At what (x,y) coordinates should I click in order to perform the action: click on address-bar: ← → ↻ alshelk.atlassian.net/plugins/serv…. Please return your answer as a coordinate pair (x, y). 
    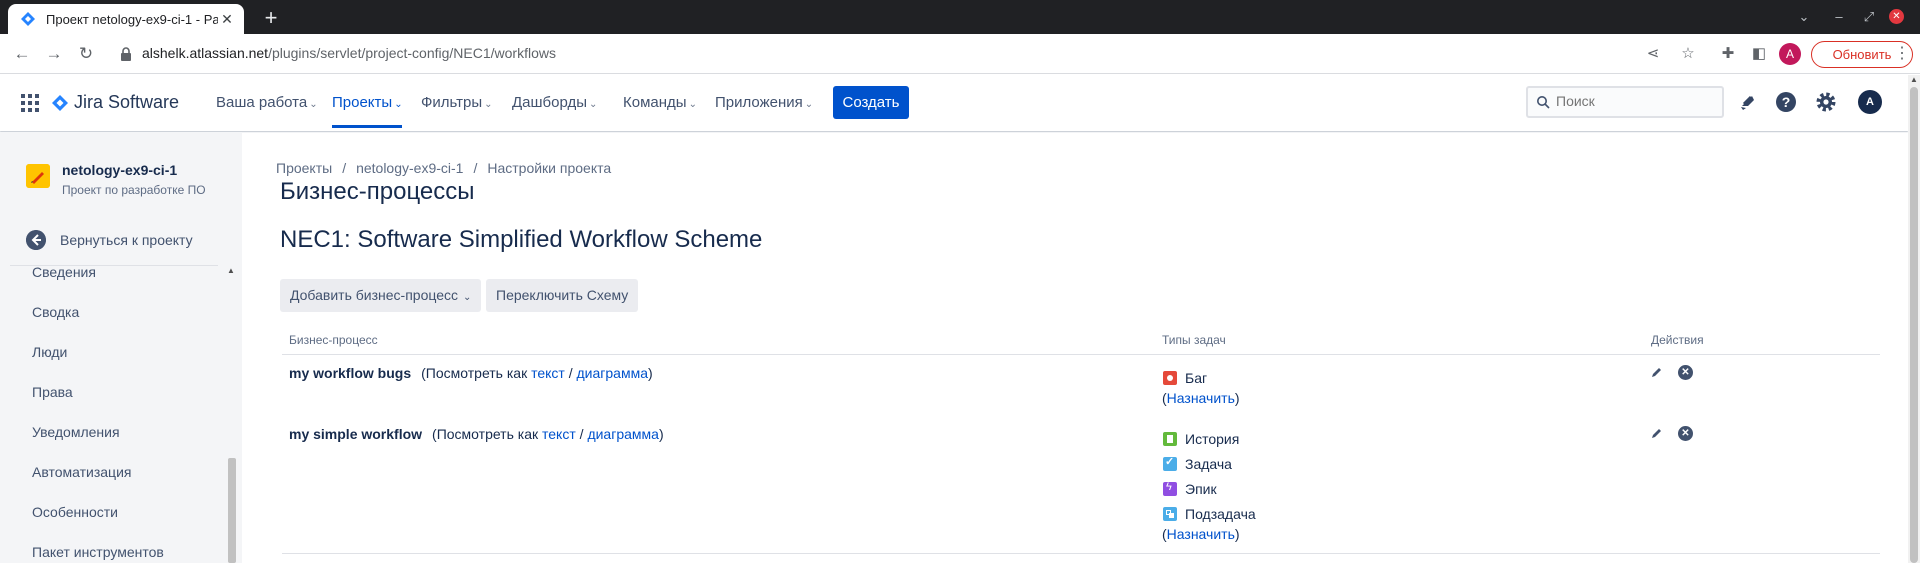
    Looking at the image, I should click on (960, 54).